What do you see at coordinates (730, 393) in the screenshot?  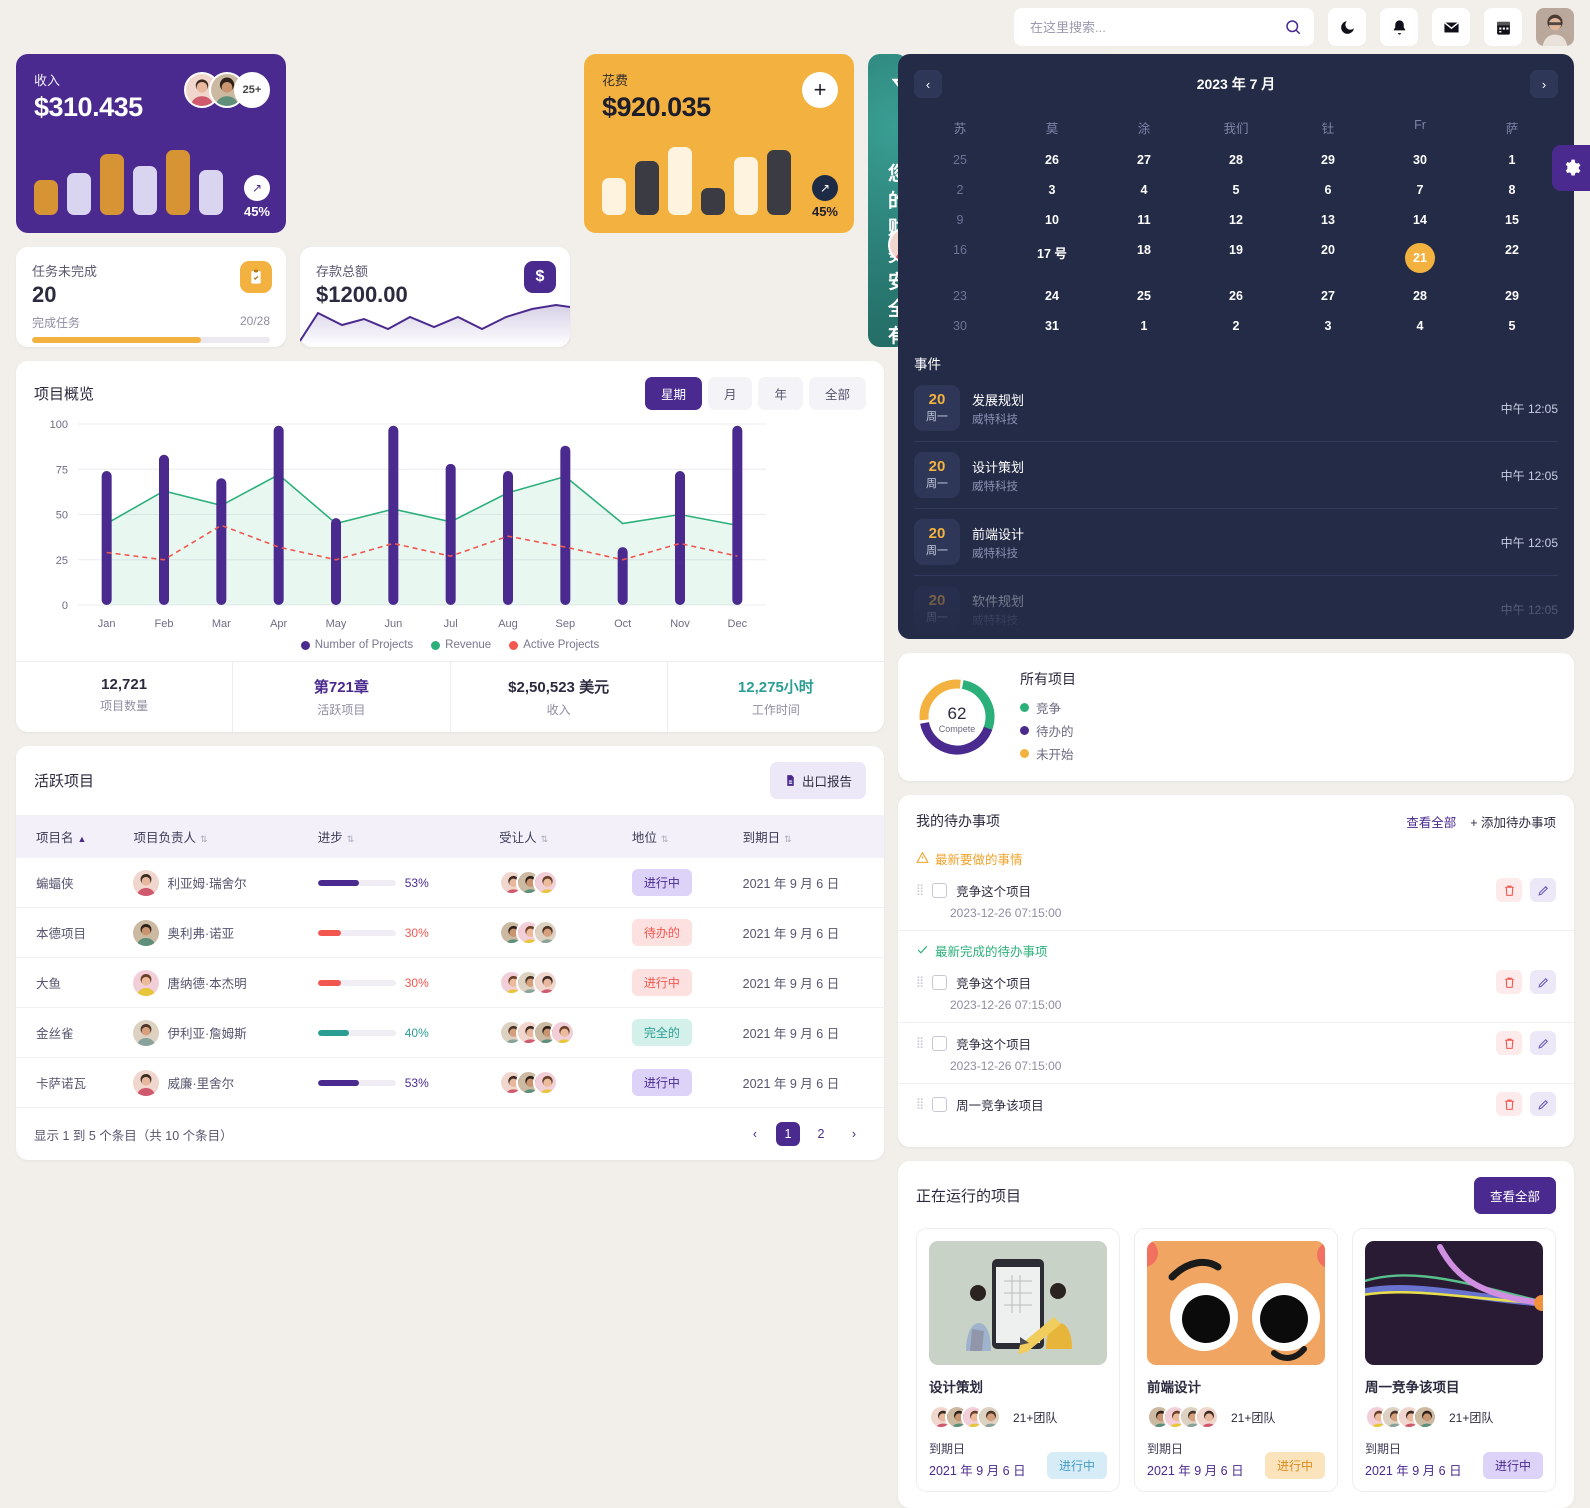 I see `chart-tab: 月` at bounding box center [730, 393].